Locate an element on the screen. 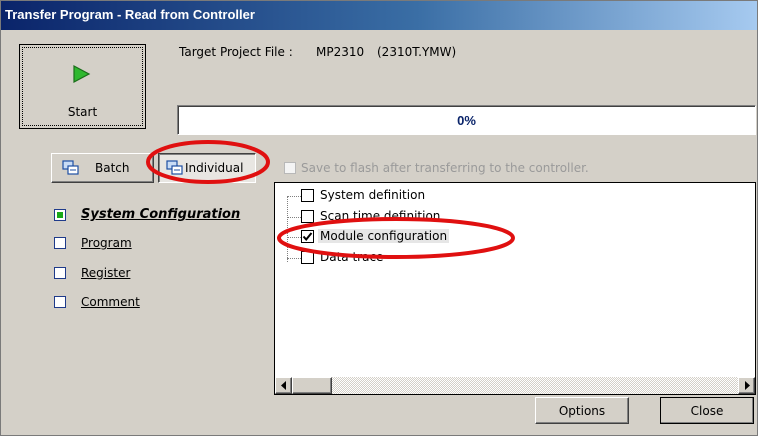  title-bar: Transfer Program - Read from Controller is located at coordinates (379, 15).